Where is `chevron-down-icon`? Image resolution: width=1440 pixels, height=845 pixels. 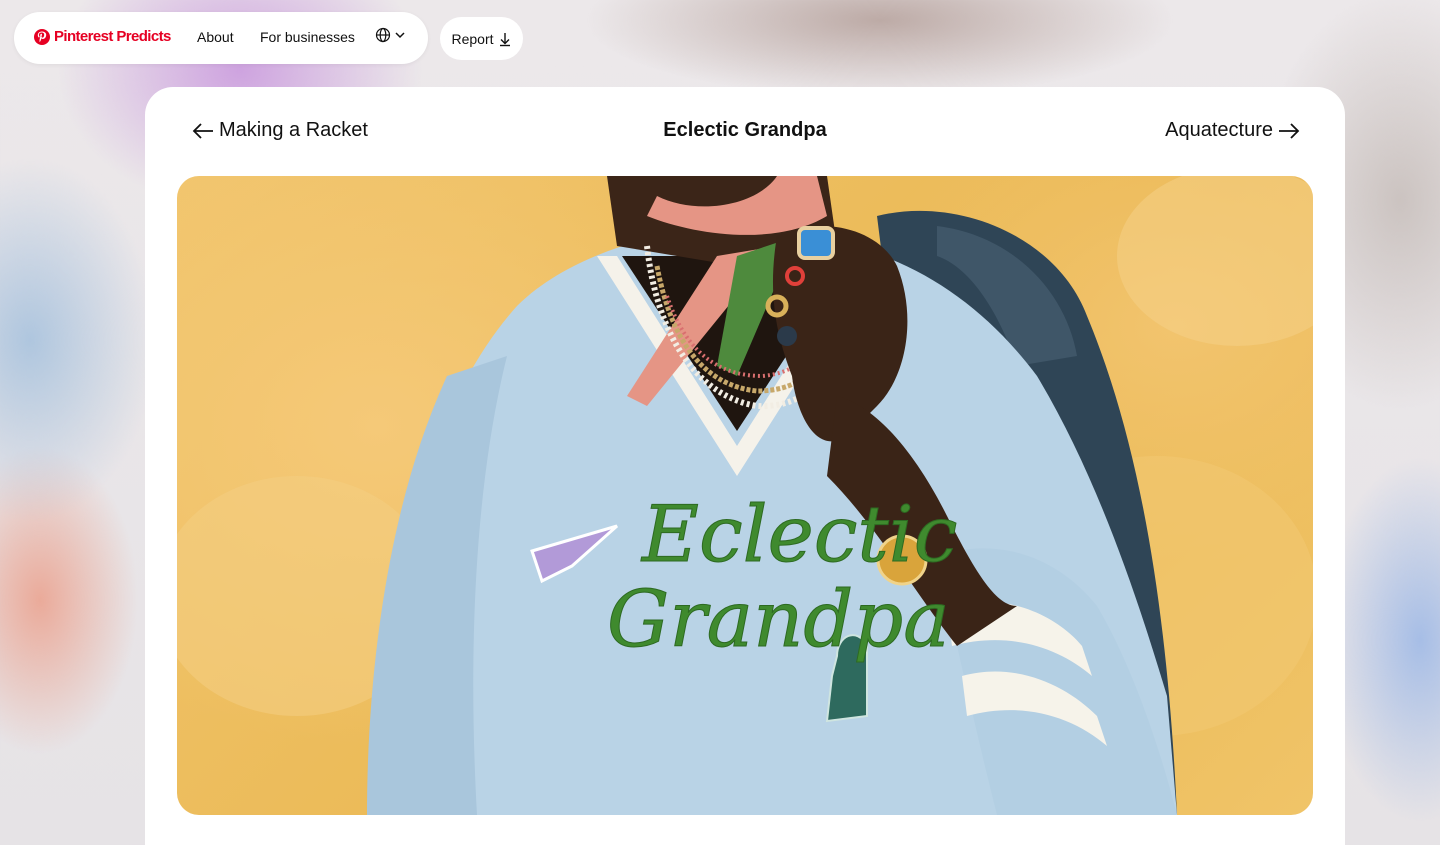
chevron-down-icon is located at coordinates (400, 35).